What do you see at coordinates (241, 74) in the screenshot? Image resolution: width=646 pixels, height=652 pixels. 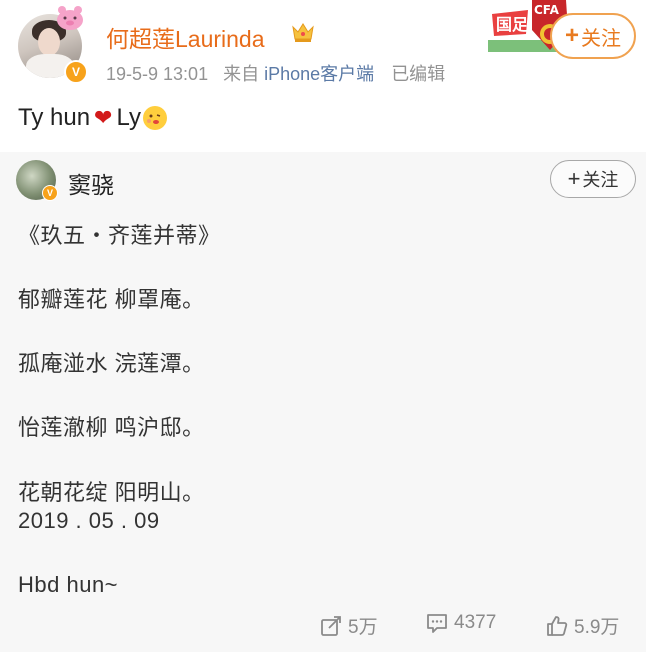 I see `source-prefix: 来自` at bounding box center [241, 74].